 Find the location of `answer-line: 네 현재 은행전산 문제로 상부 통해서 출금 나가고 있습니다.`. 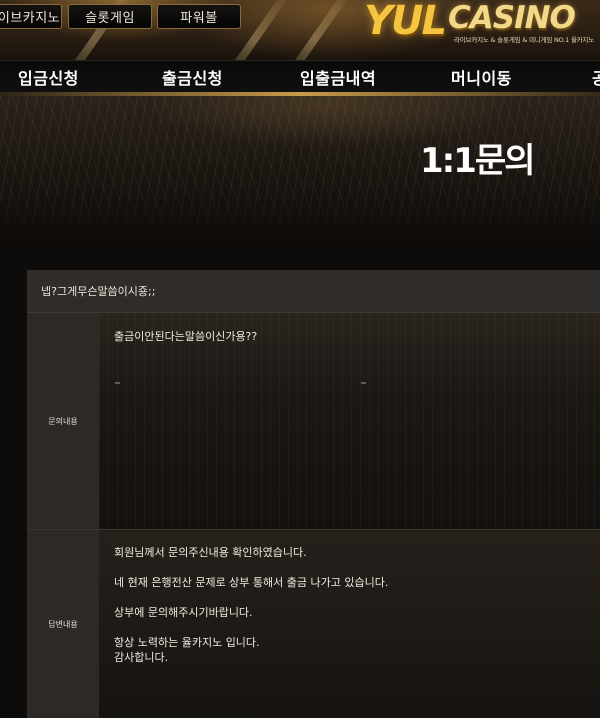

answer-line: 네 현재 은행전산 문제로 상부 통해서 출금 나가고 있습니다. is located at coordinates (251, 582).